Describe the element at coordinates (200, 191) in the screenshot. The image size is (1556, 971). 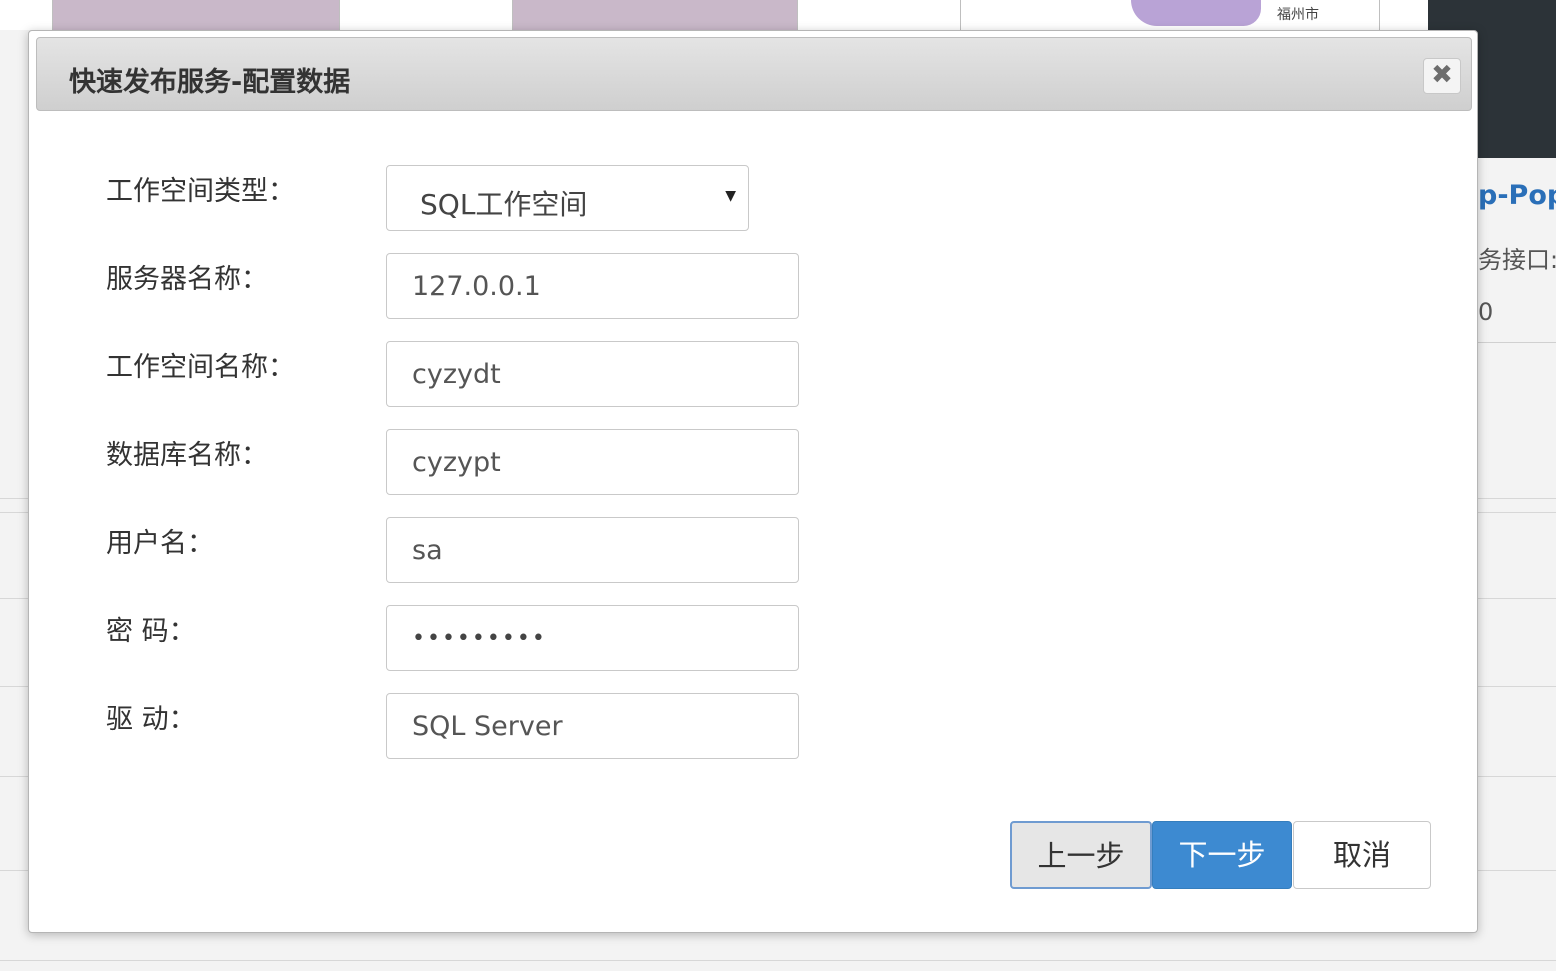
I see `workspace-type-label: 工作空间类型：` at that location.